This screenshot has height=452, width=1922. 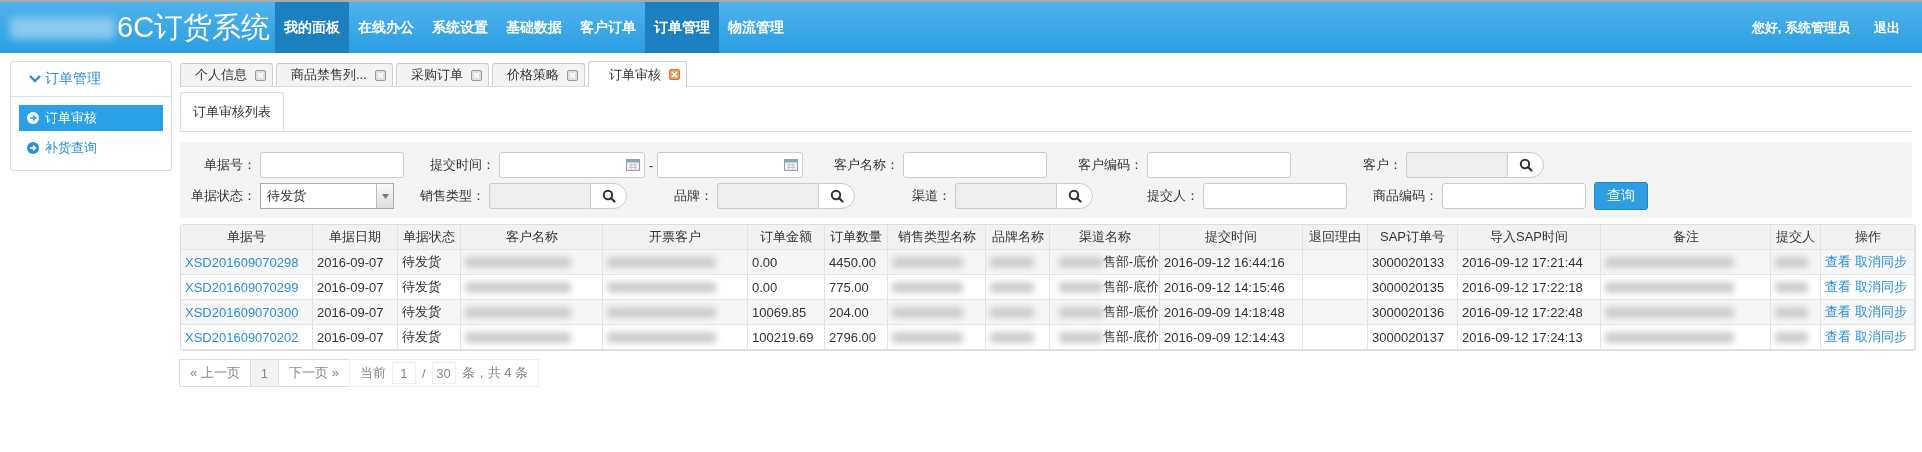 I want to click on page-input: 1, so click(x=403, y=373).